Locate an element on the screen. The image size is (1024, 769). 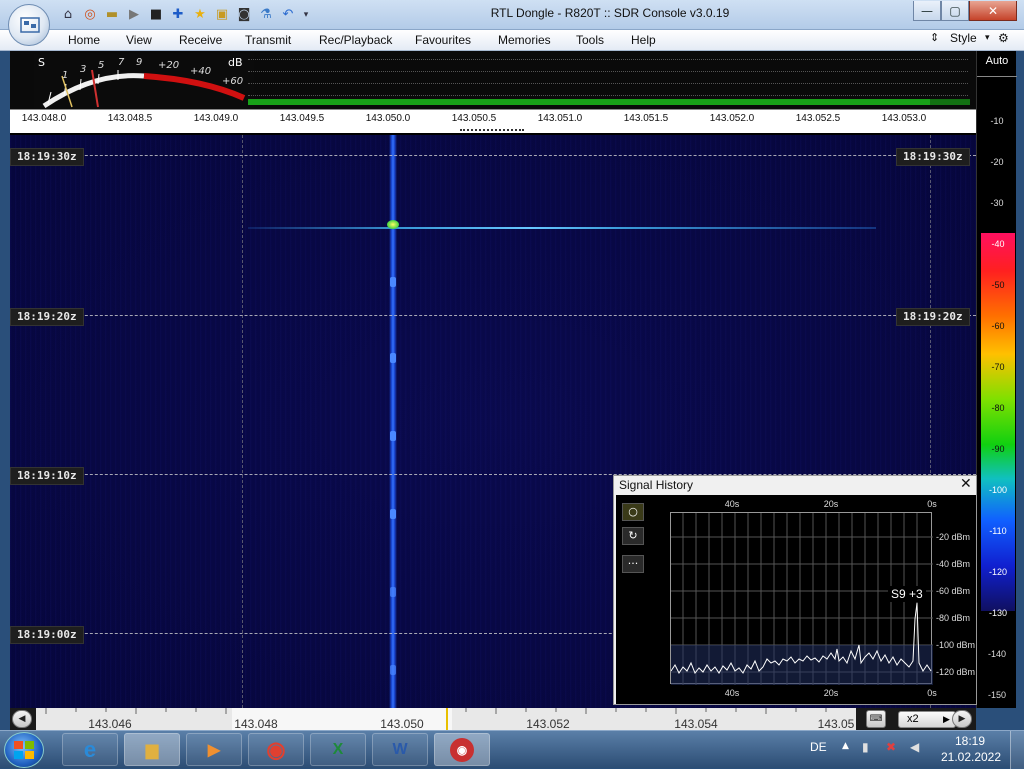
auto-scale-button: Auto is located at coordinates (997, 61).